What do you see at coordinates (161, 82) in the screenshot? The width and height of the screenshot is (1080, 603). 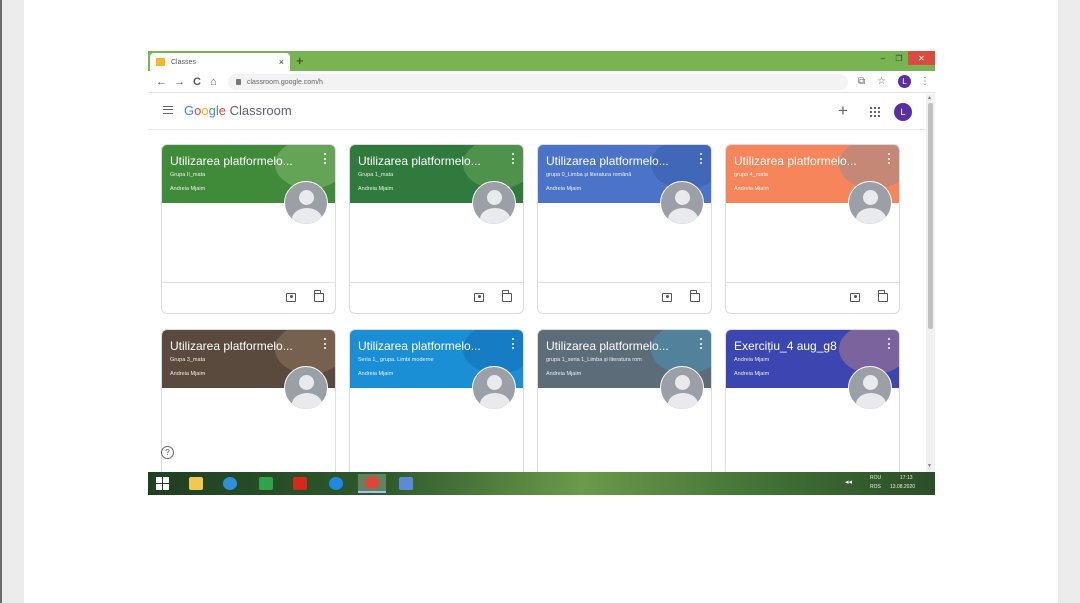 I see `back-icon: ←` at bounding box center [161, 82].